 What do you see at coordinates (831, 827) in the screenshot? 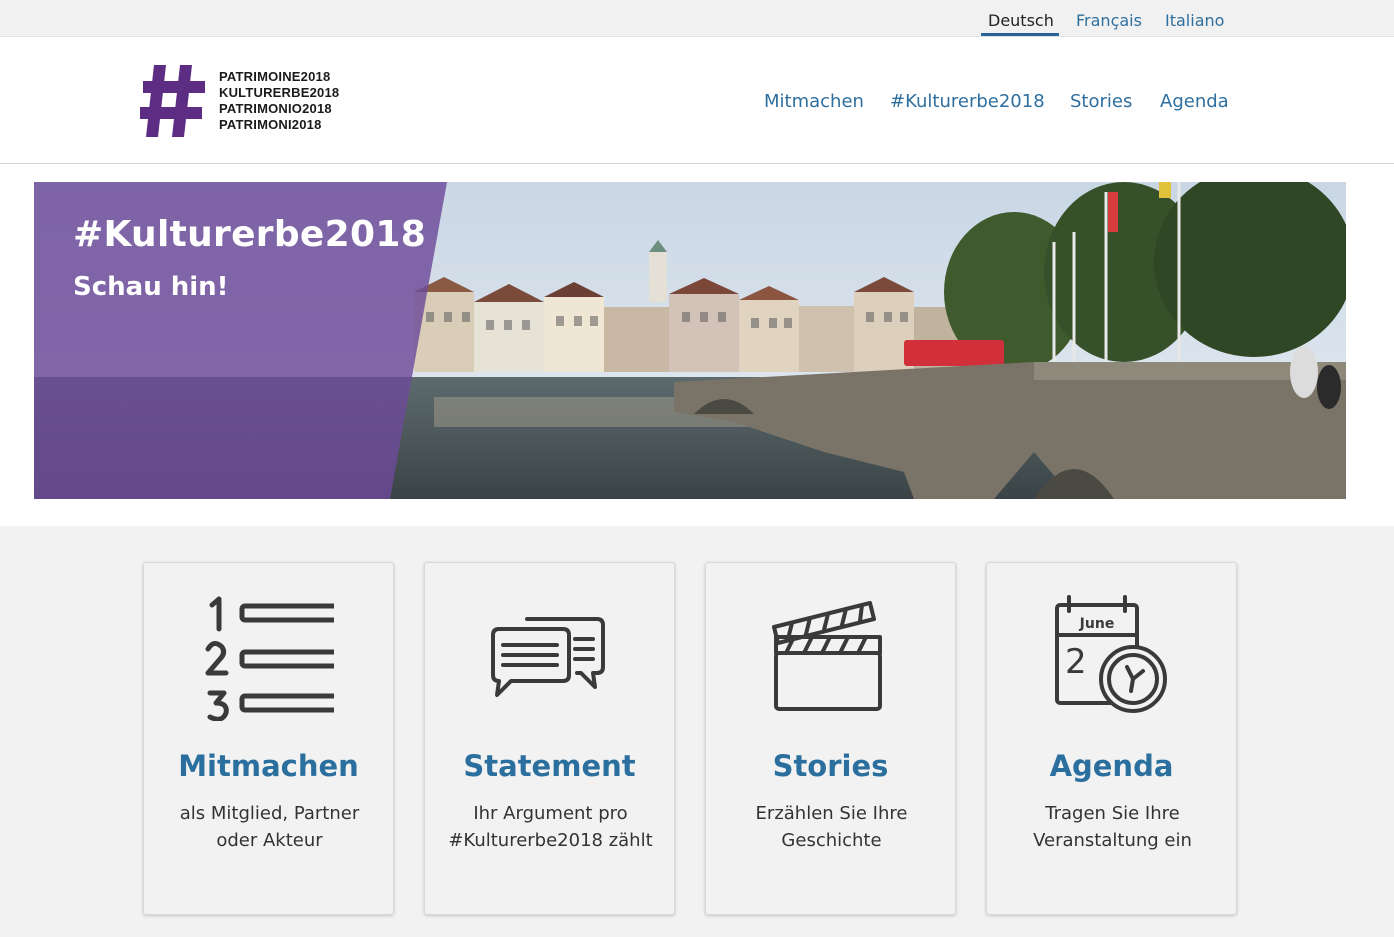
I see `card-description: Erzählen Sie Ihre Geschichte` at bounding box center [831, 827].